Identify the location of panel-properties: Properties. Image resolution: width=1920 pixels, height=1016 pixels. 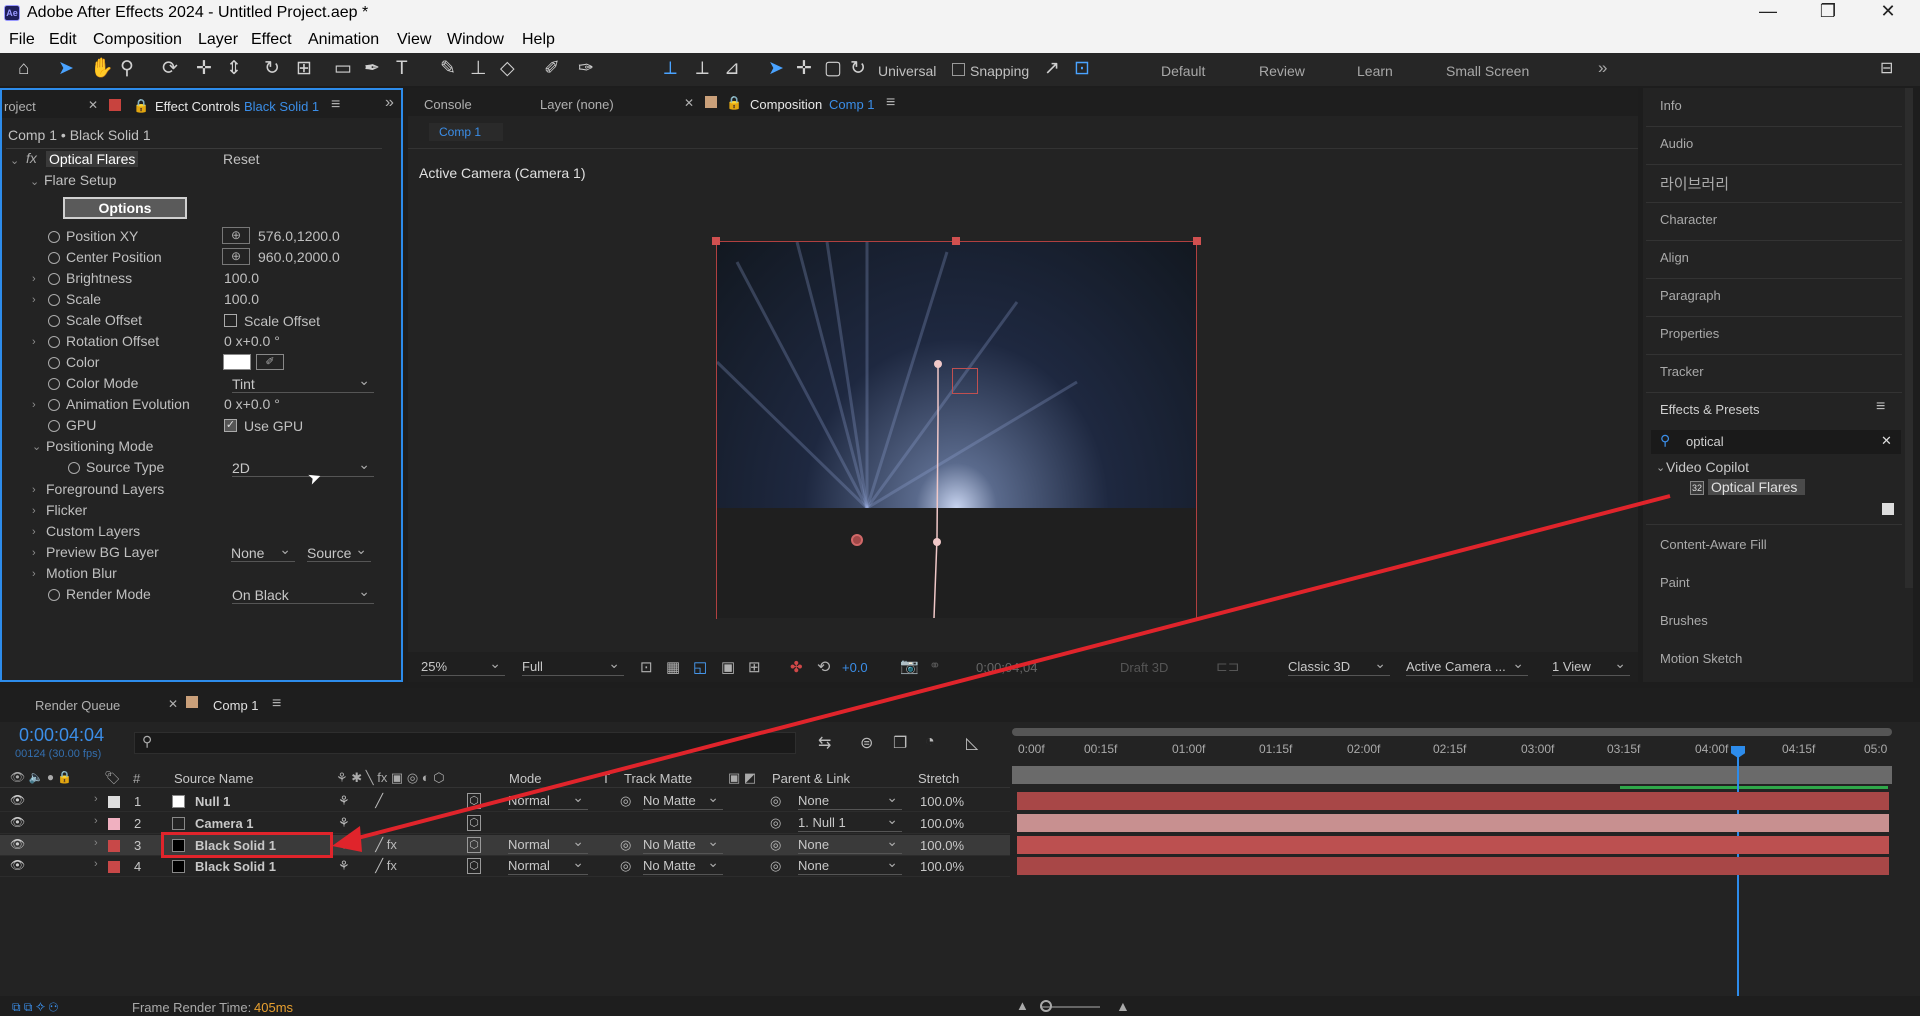
(1689, 333).